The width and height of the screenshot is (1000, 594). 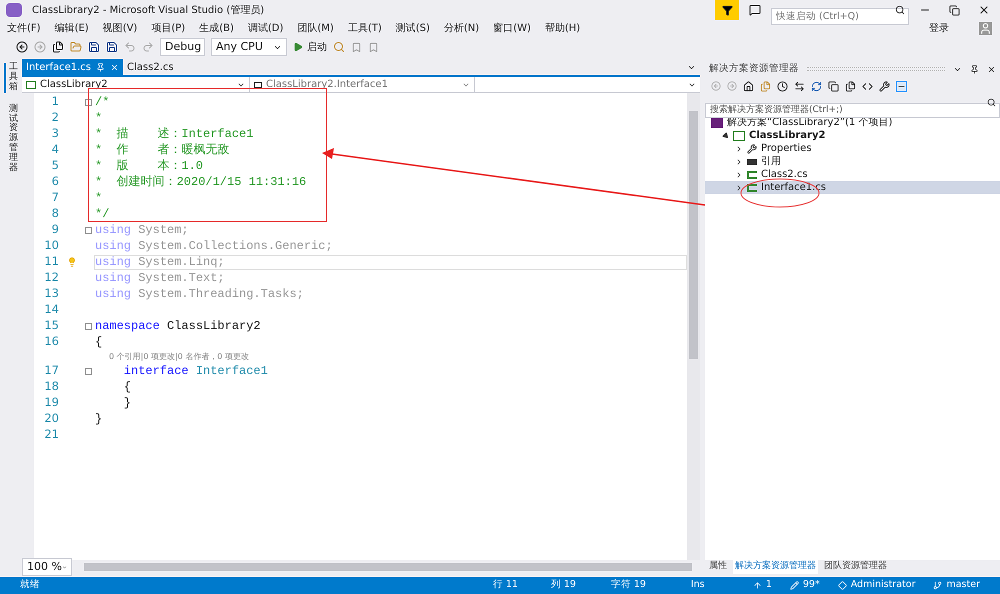 What do you see at coordinates (852, 161) in the screenshot?
I see `tree-item: 引用` at bounding box center [852, 161].